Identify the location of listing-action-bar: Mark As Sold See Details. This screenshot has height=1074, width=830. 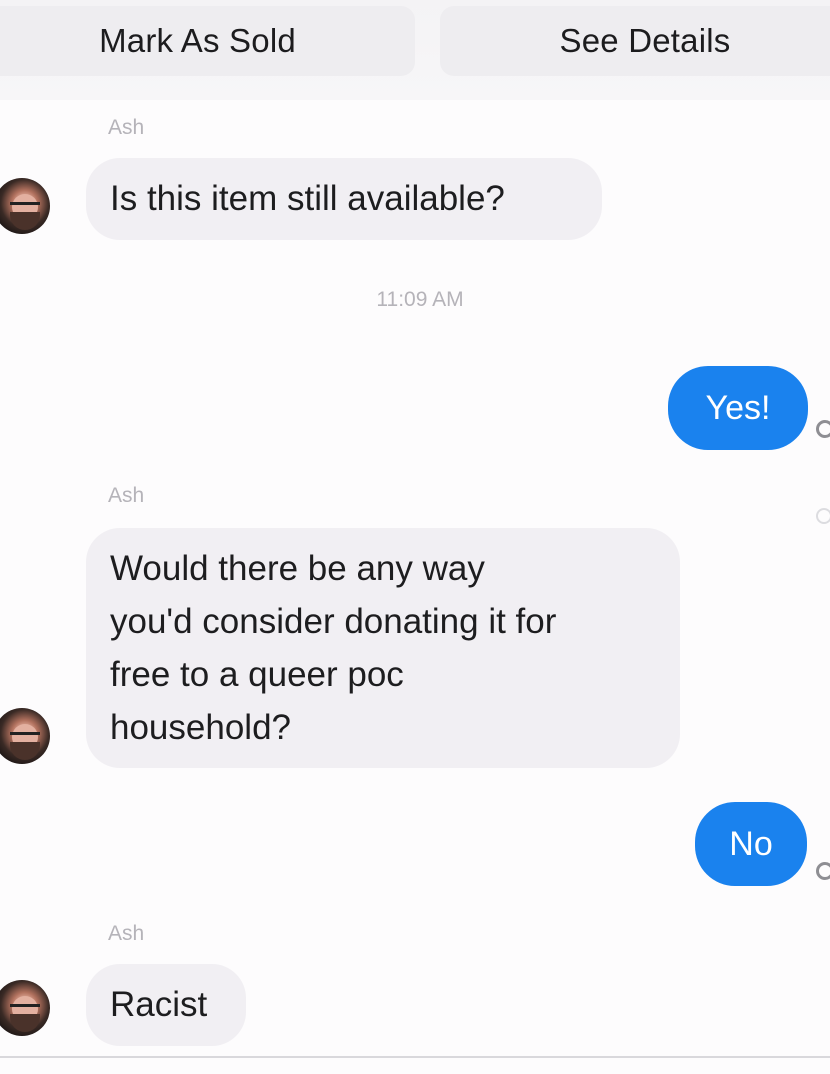
(415, 50).